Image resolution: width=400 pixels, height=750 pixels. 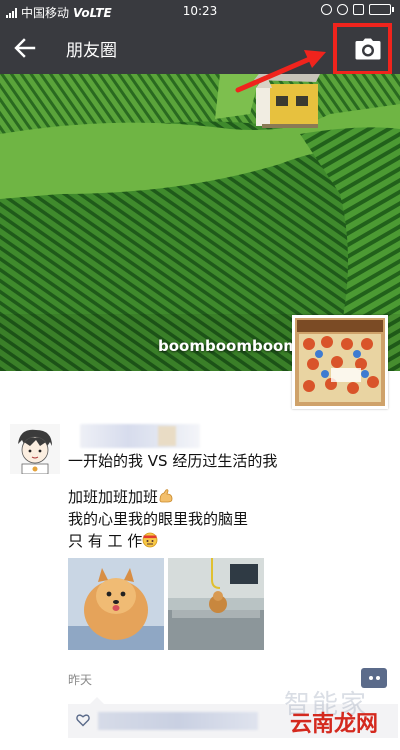 I want to click on post-text-line-2: 加班加班加班, so click(x=121, y=497).